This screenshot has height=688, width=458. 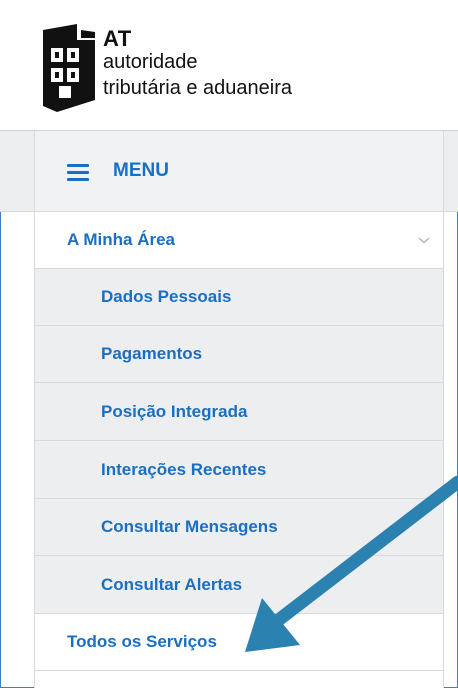 I want to click on sidebar-subitem-label: Posição Integrada, so click(x=174, y=411).